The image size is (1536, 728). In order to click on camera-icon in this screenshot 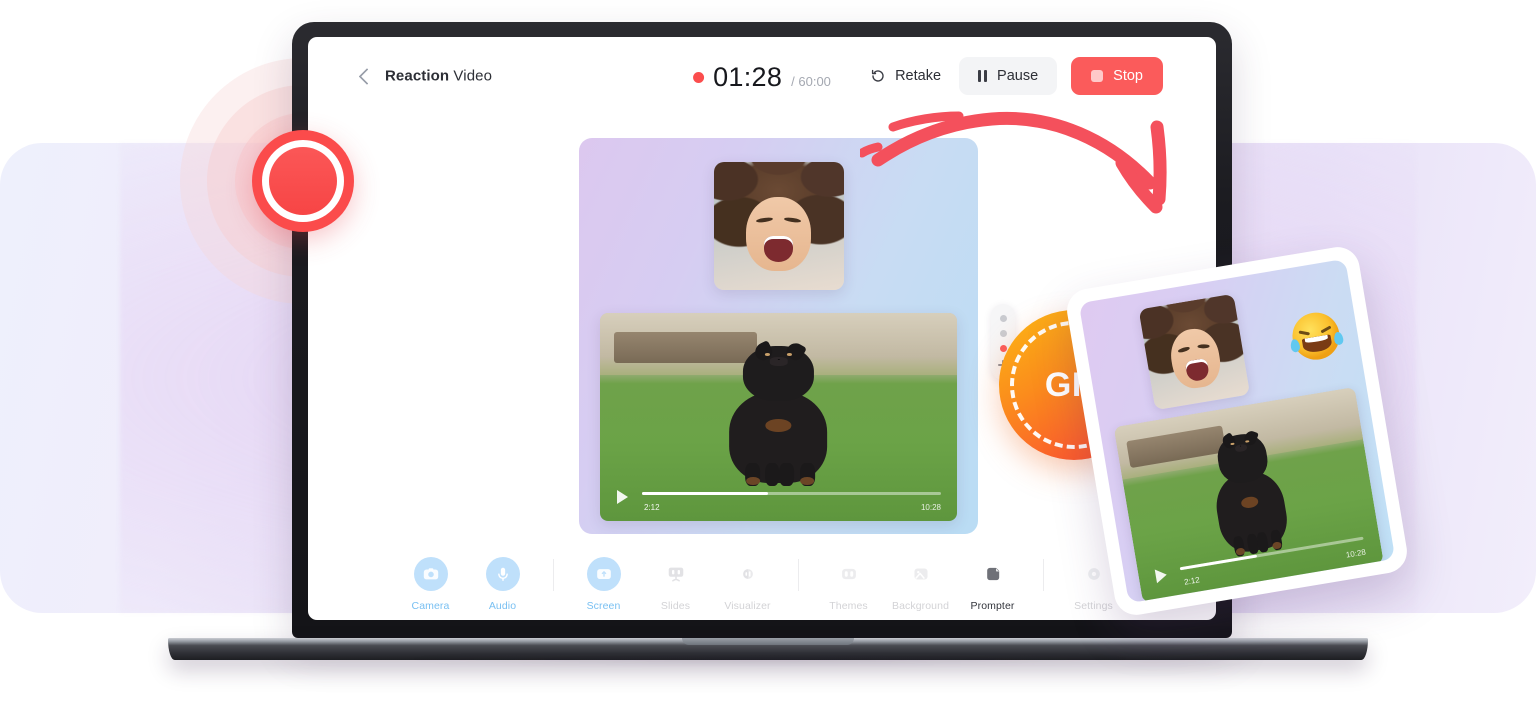, I will do `click(430, 574)`.